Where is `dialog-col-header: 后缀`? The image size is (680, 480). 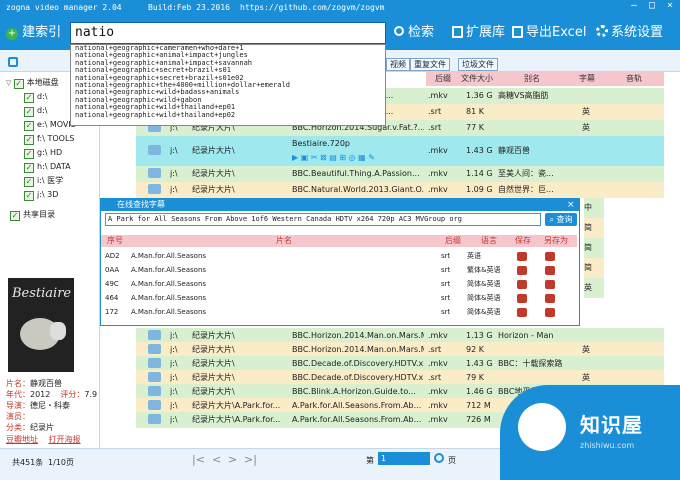
dialog-col-header: 后缀 is located at coordinates (453, 241).